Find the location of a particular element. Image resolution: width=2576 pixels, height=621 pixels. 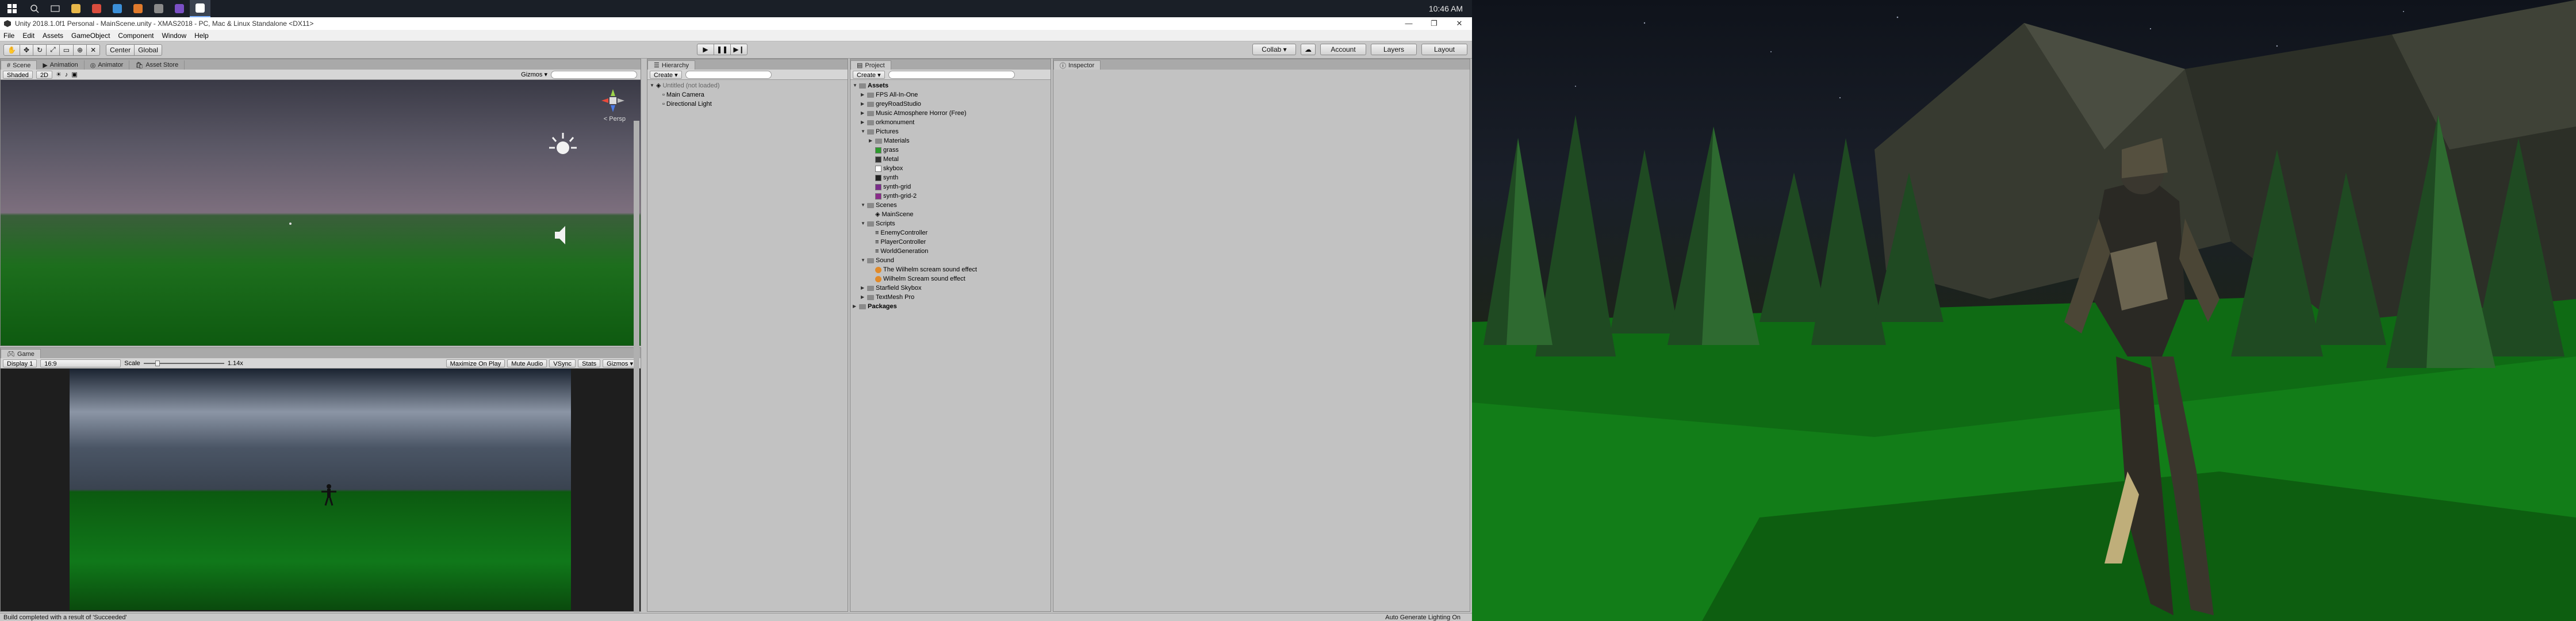

audio-source-icon is located at coordinates (562, 235).